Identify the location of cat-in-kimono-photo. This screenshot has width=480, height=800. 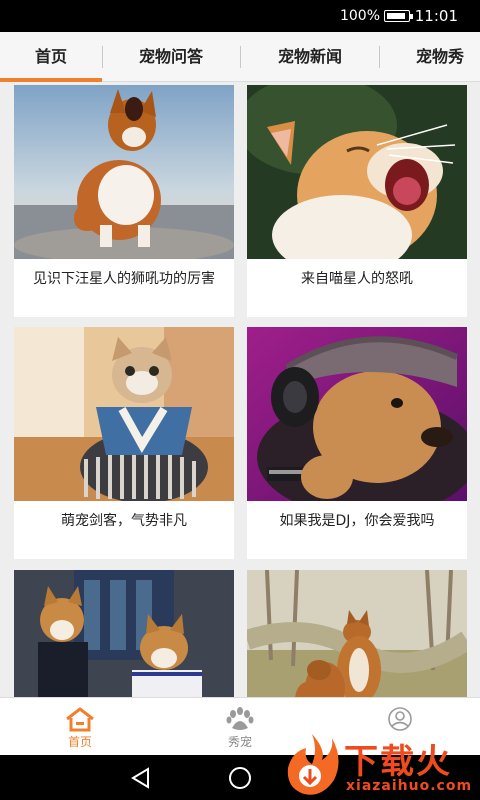
(124, 414).